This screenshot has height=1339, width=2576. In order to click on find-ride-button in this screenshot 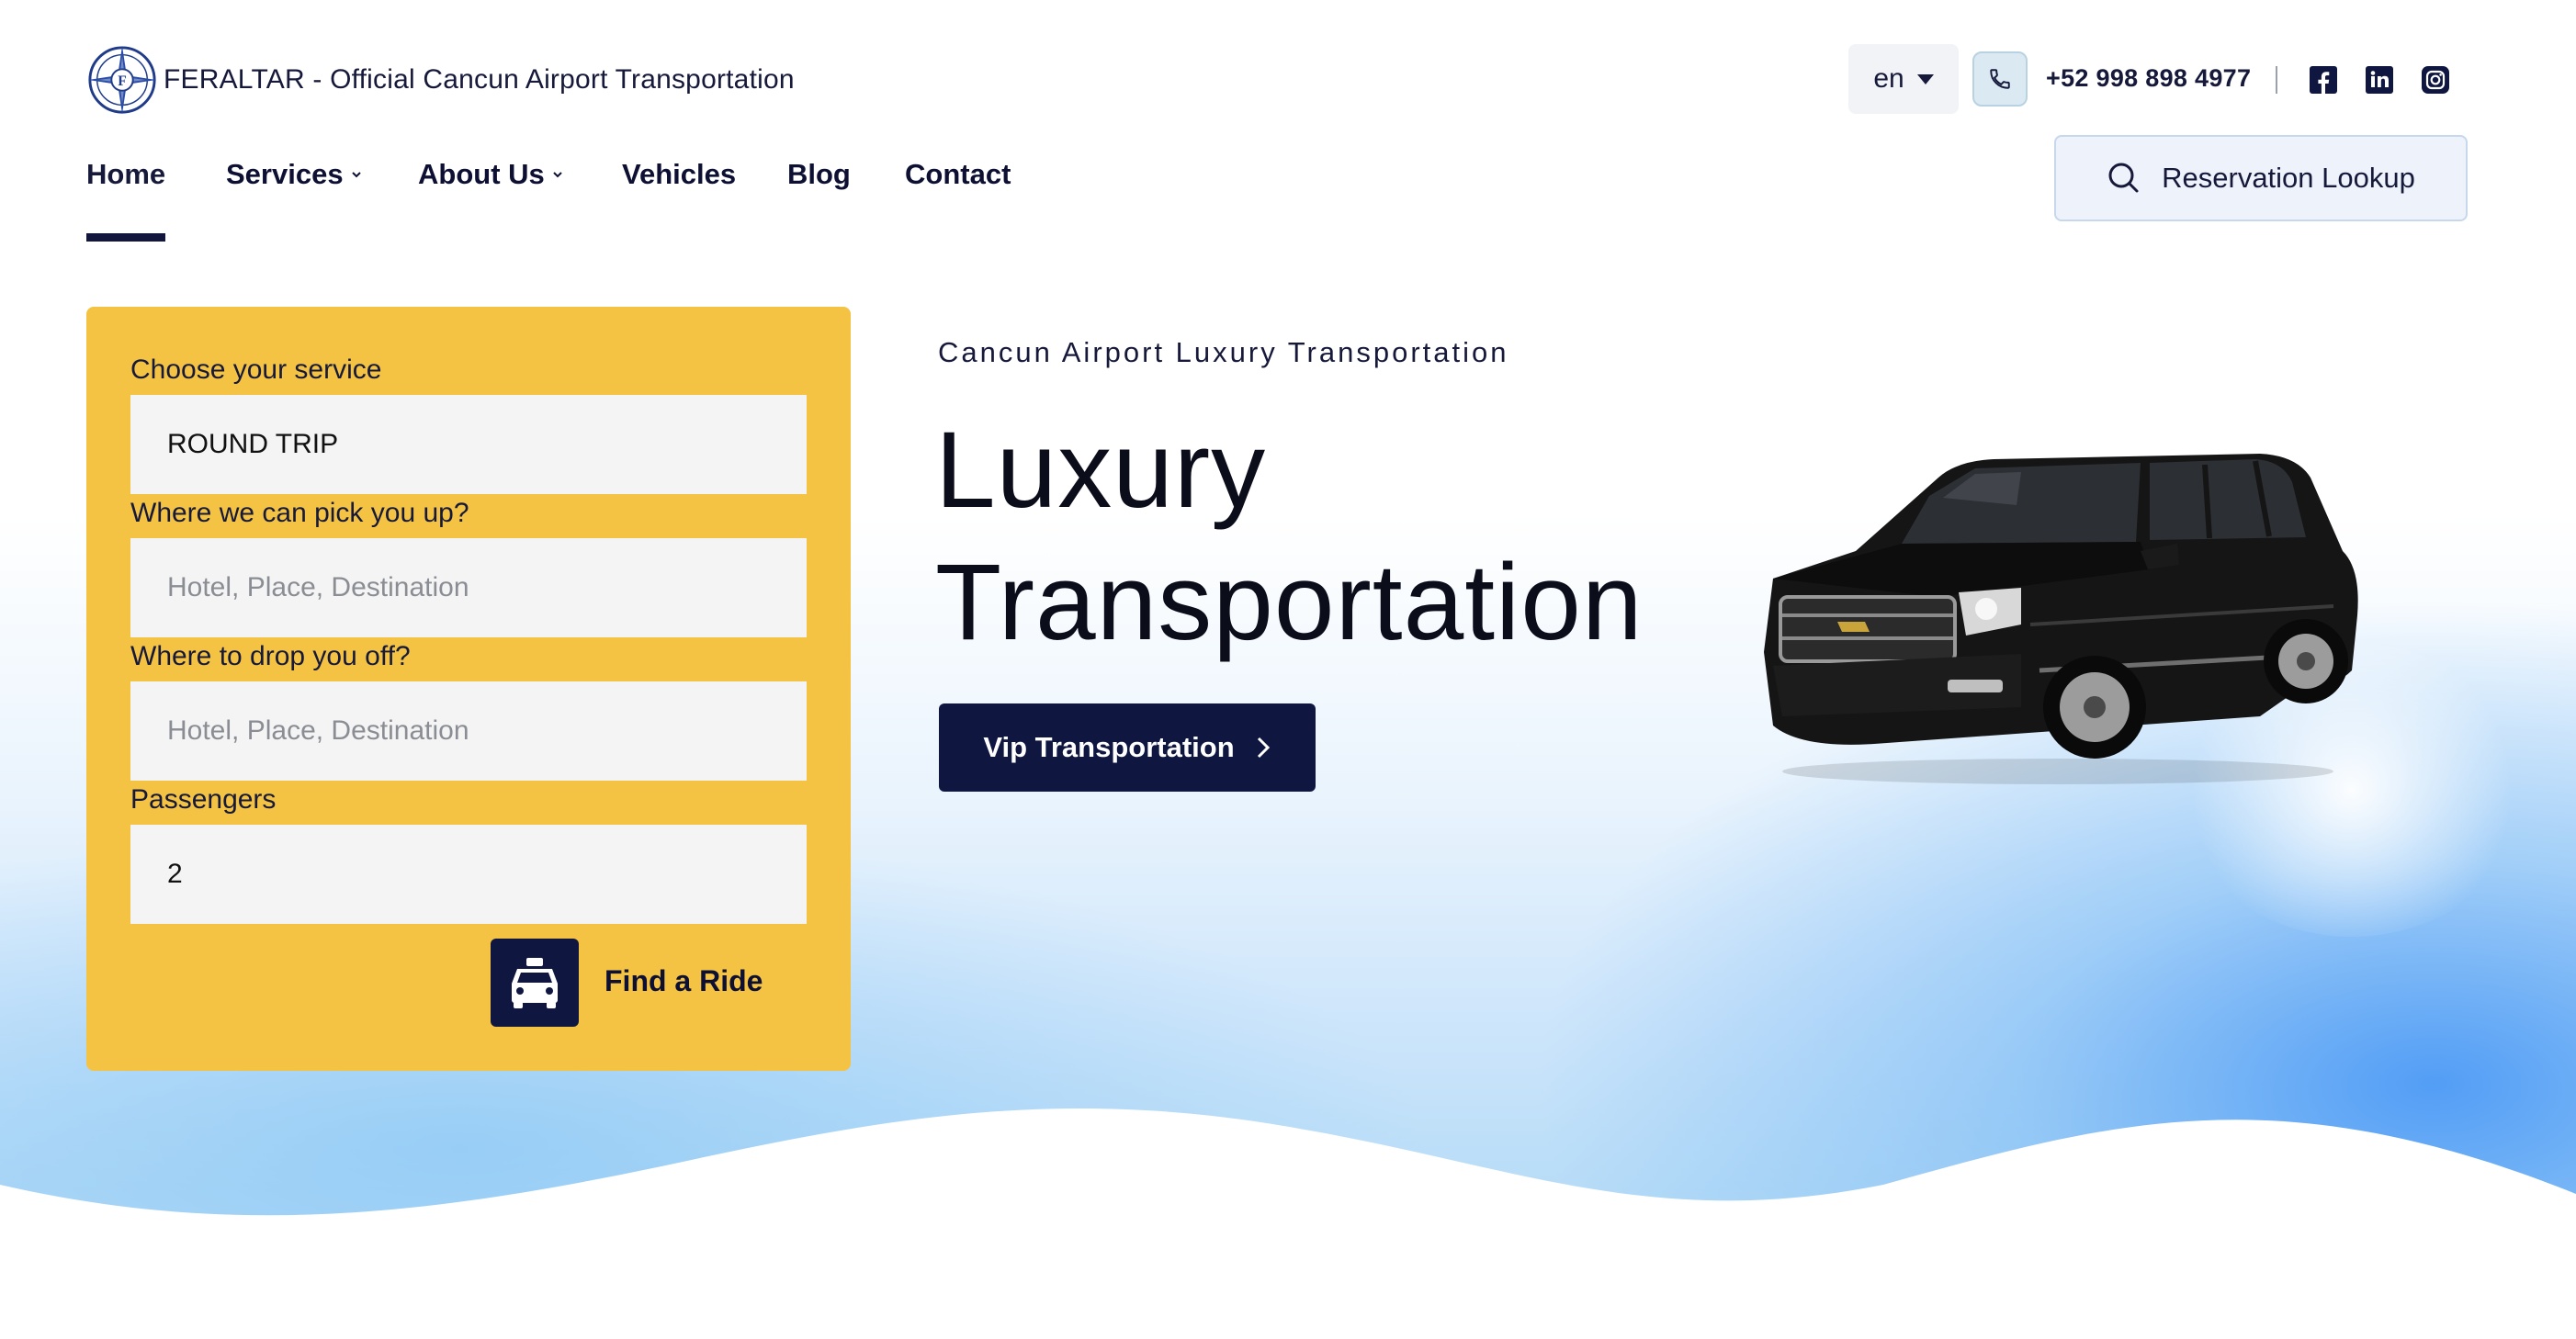, I will do `click(535, 983)`.